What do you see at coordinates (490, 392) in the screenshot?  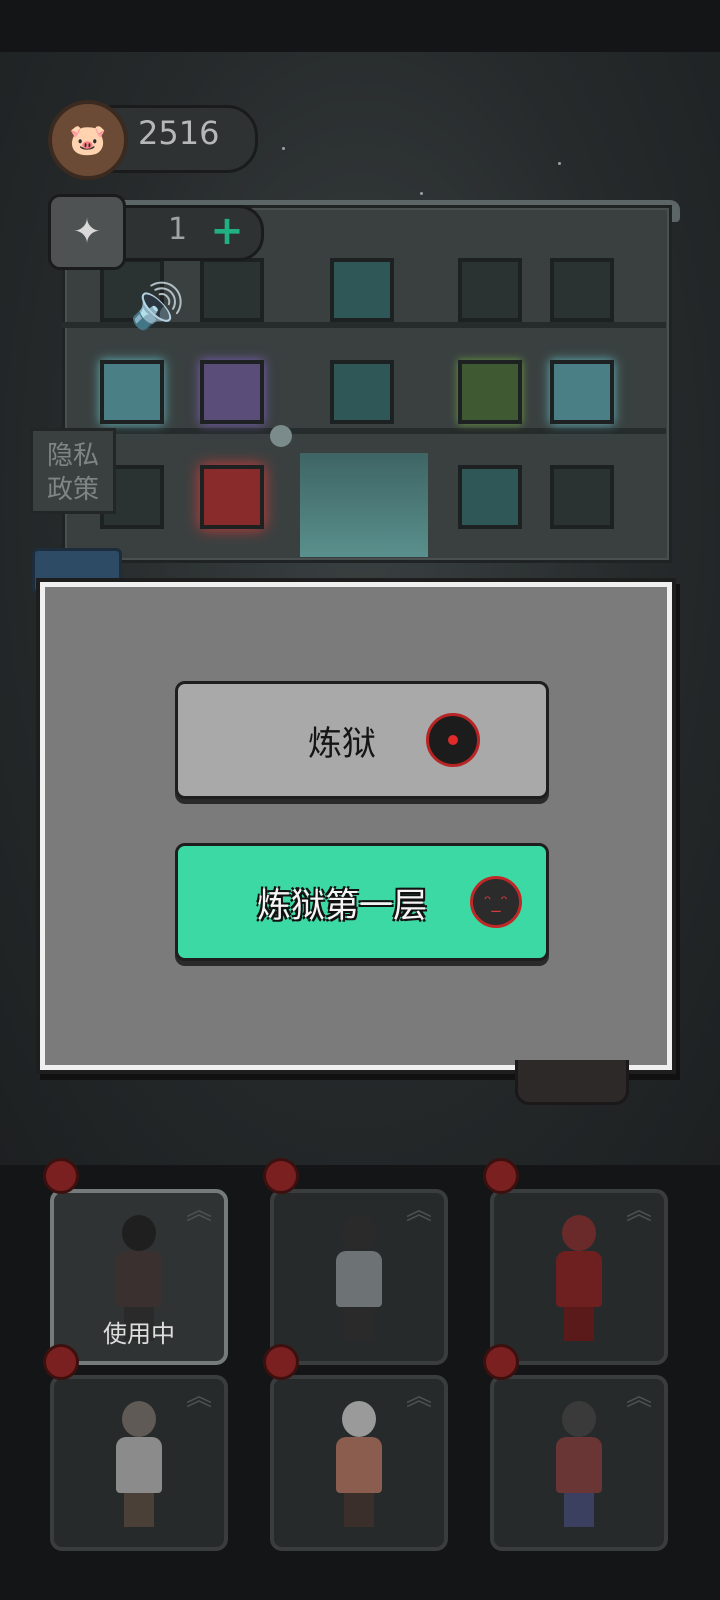 I see `window-slime` at bounding box center [490, 392].